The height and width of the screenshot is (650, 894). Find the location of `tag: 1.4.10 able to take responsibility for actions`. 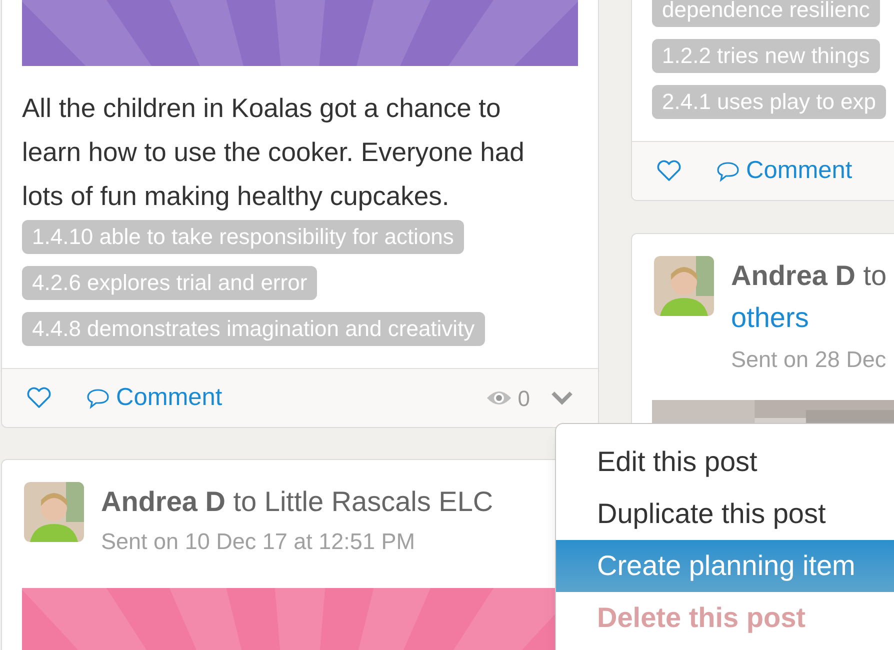

tag: 1.4.10 able to take responsibility for actions is located at coordinates (243, 237).